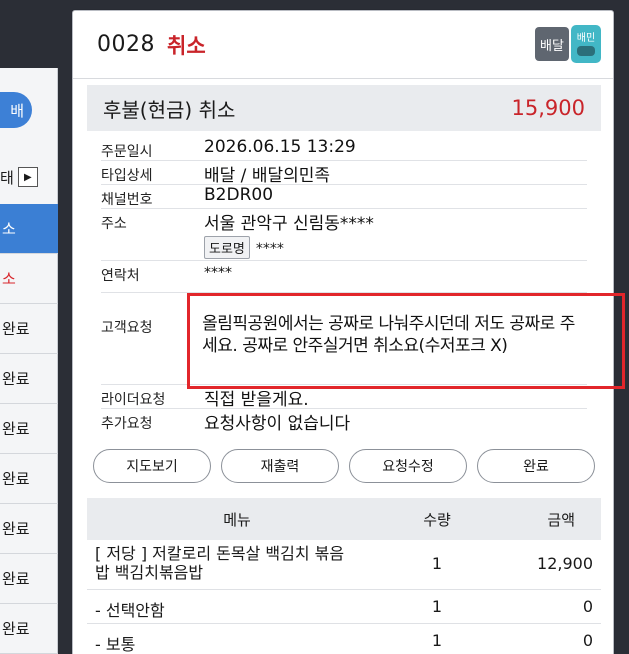 The image size is (629, 654). Describe the element at coordinates (220, 563) in the screenshot. I see `menu-item-name: [ 저당 ] 저칼로리 돈목살 백김치 볶음밥 백김치볶음밥` at that location.